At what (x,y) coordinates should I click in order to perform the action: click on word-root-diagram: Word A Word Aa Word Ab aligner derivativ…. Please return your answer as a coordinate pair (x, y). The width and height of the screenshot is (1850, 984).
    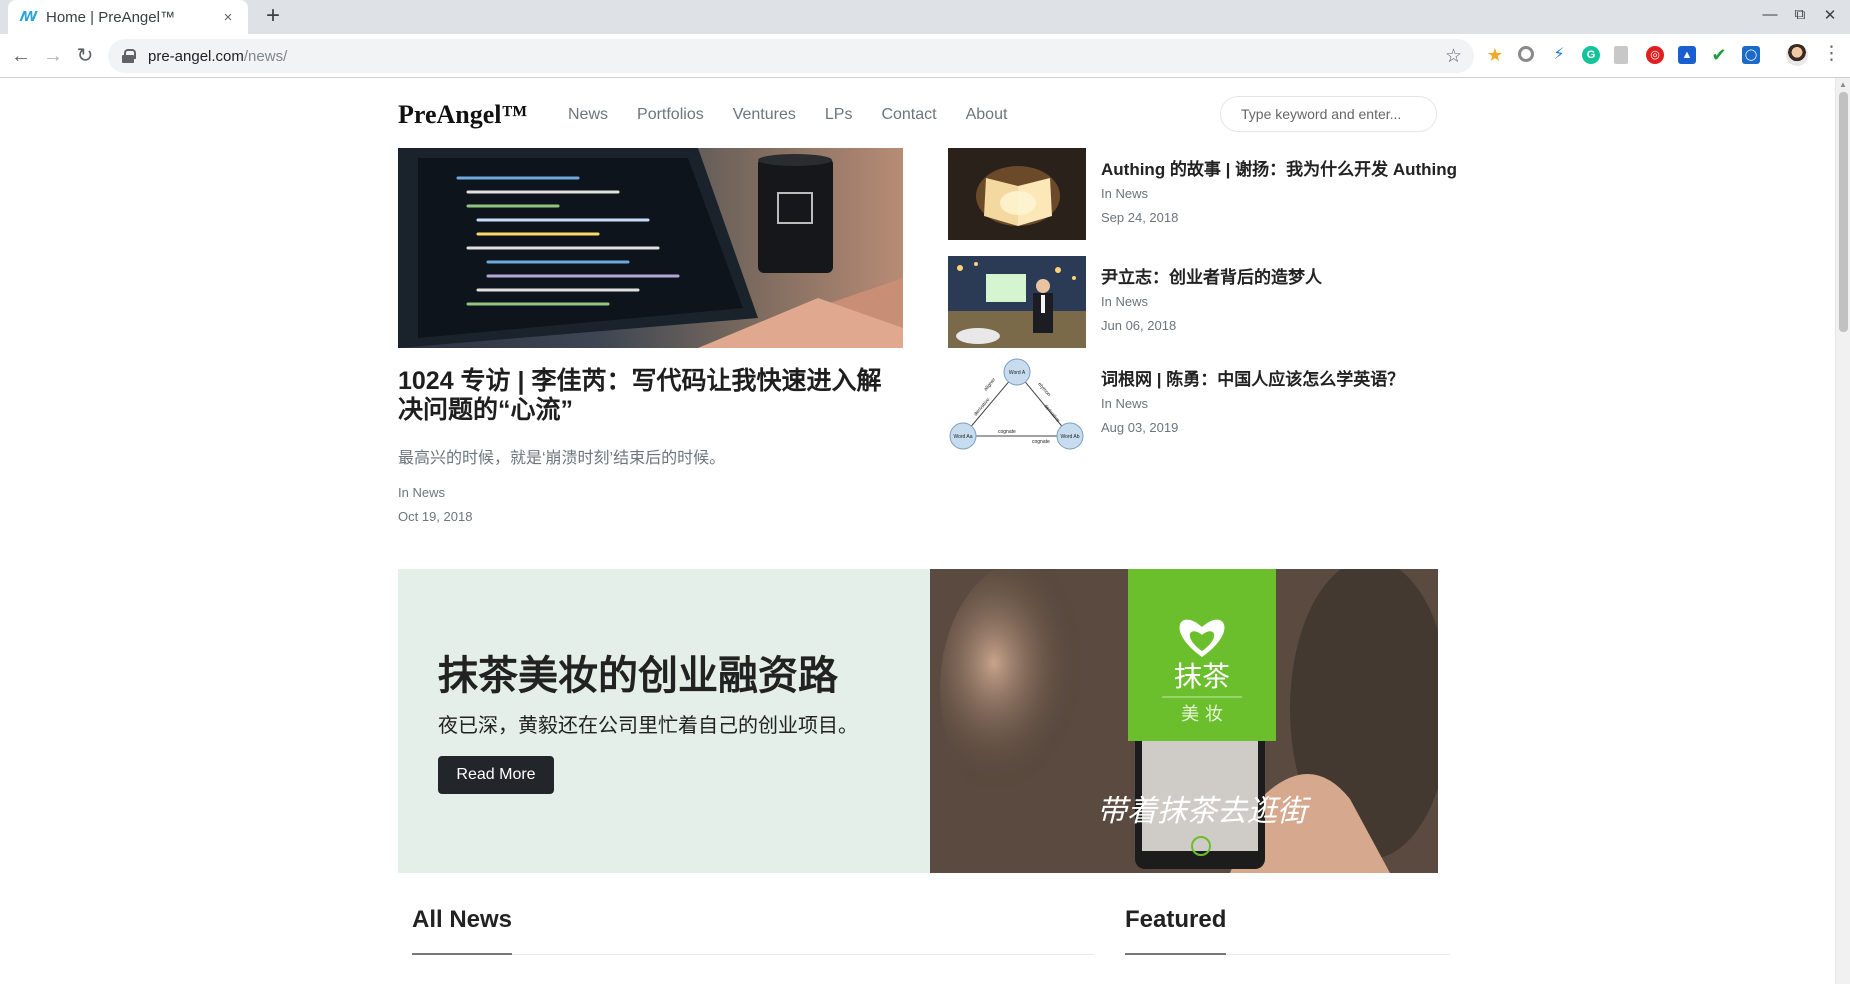
    Looking at the image, I should click on (1017, 404).